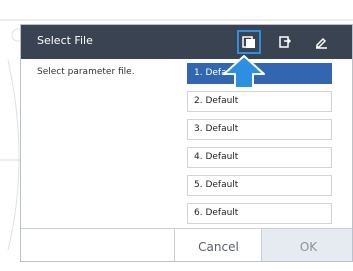 This screenshot has height=271, width=353. What do you see at coordinates (259, 129) in the screenshot?
I see `file-slot: 3. Default` at bounding box center [259, 129].